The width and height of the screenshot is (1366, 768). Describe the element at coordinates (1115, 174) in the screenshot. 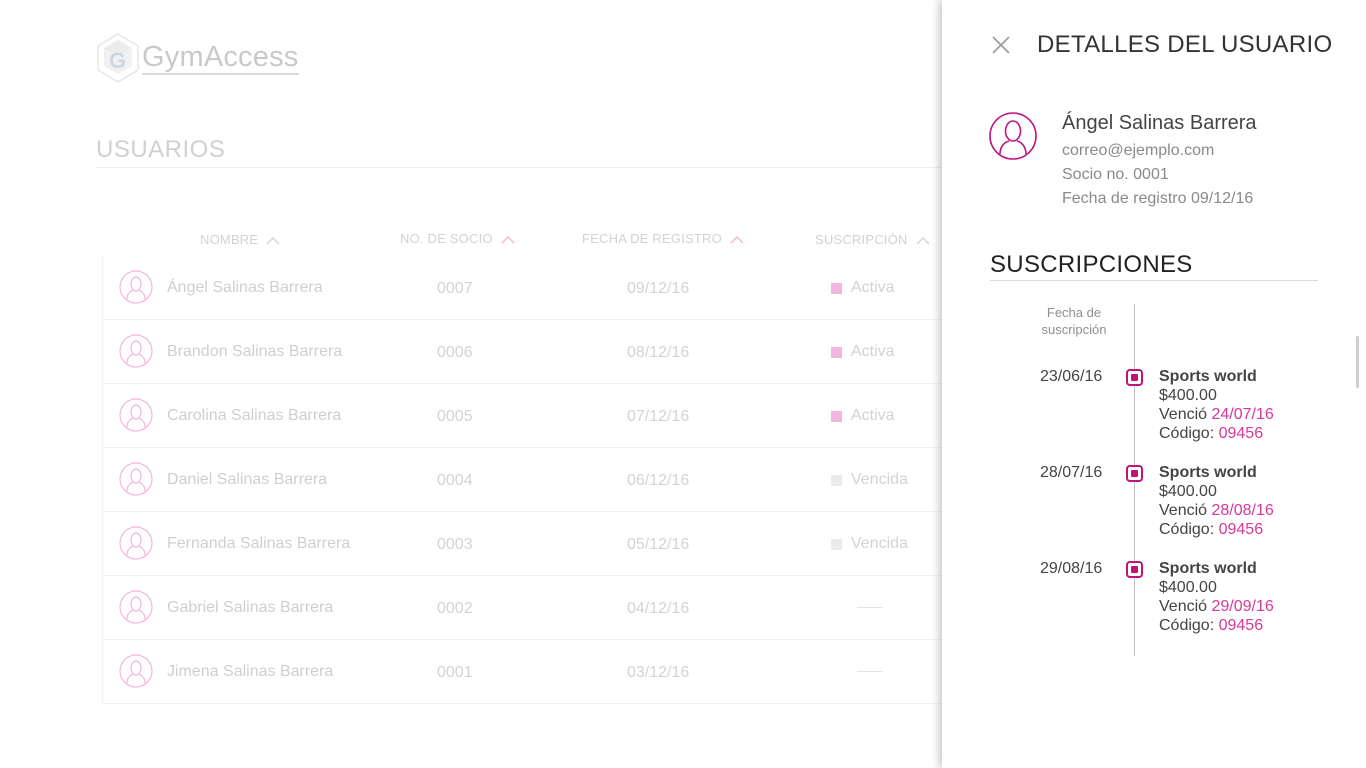

I see `profile-member-number: Socio no. 0001` at that location.